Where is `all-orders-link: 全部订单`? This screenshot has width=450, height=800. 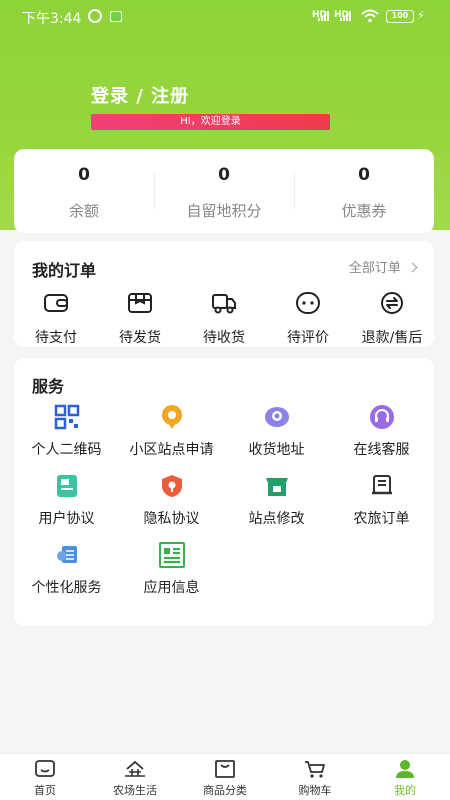 all-orders-link: 全部订单 is located at coordinates (383, 266).